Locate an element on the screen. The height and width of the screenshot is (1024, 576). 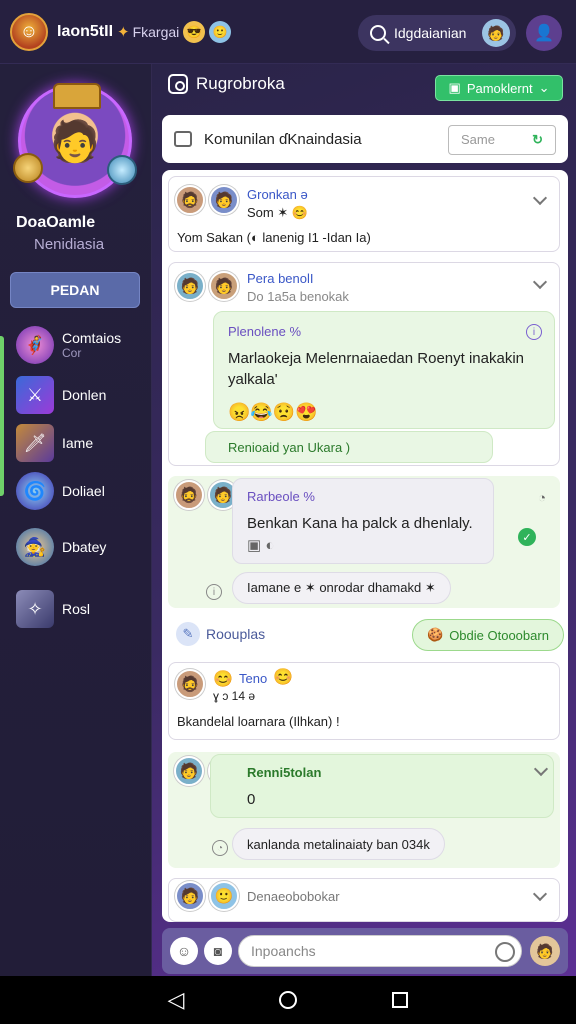
post-author: Pera benolI is located at coordinates (280, 278).